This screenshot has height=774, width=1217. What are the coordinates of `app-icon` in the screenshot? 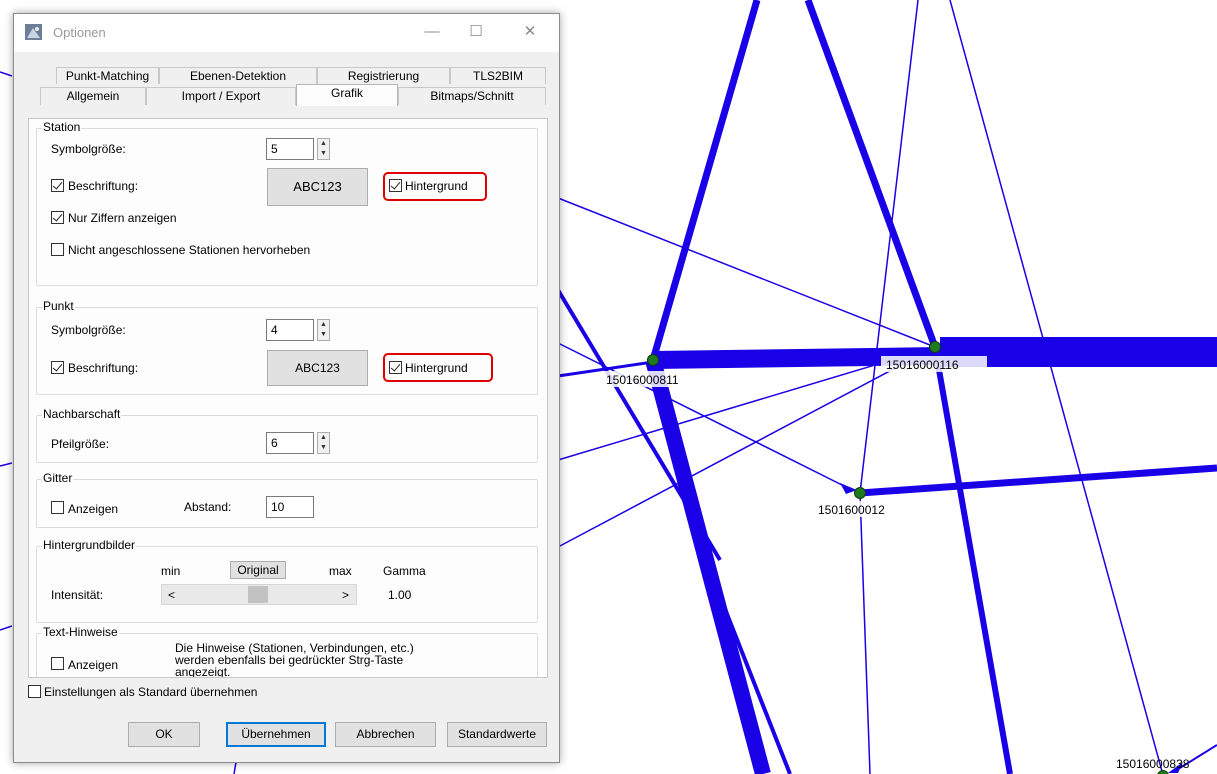 It's located at (33, 32).